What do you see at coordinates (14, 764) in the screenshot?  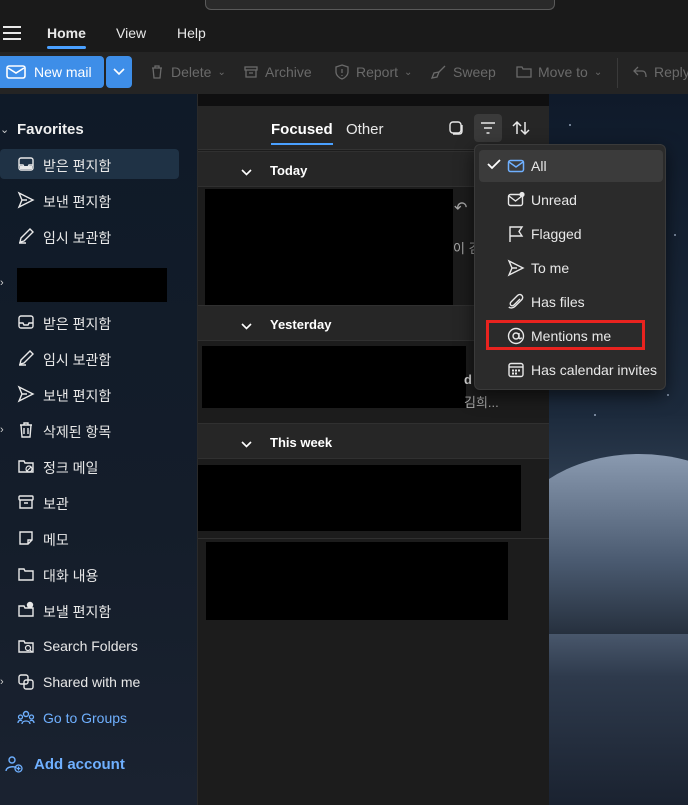 I see `add-person-icon` at bounding box center [14, 764].